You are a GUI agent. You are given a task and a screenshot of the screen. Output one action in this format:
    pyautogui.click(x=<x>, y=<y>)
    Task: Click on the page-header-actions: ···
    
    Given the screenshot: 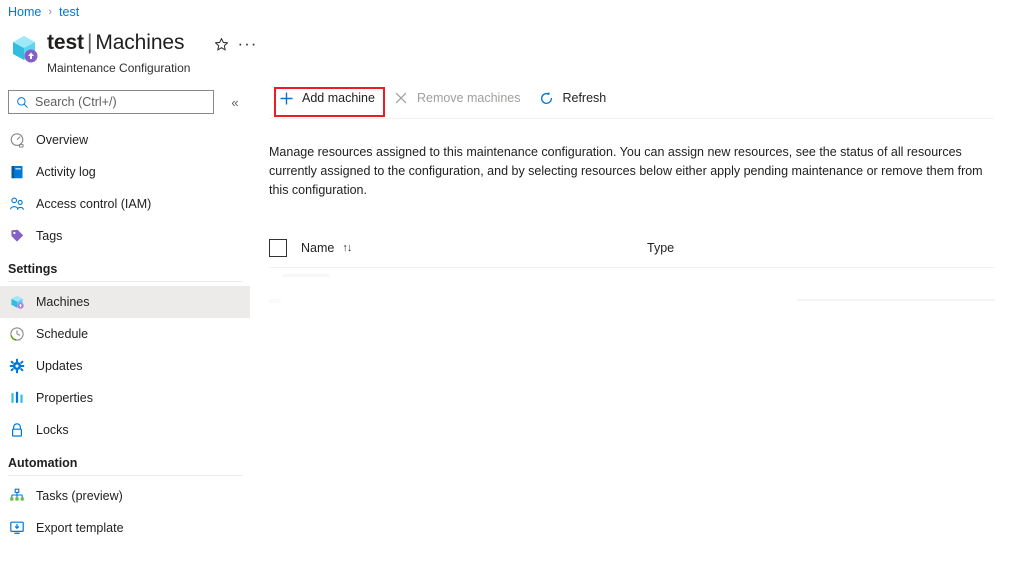 What is the action you would take?
    pyautogui.click(x=234, y=44)
    